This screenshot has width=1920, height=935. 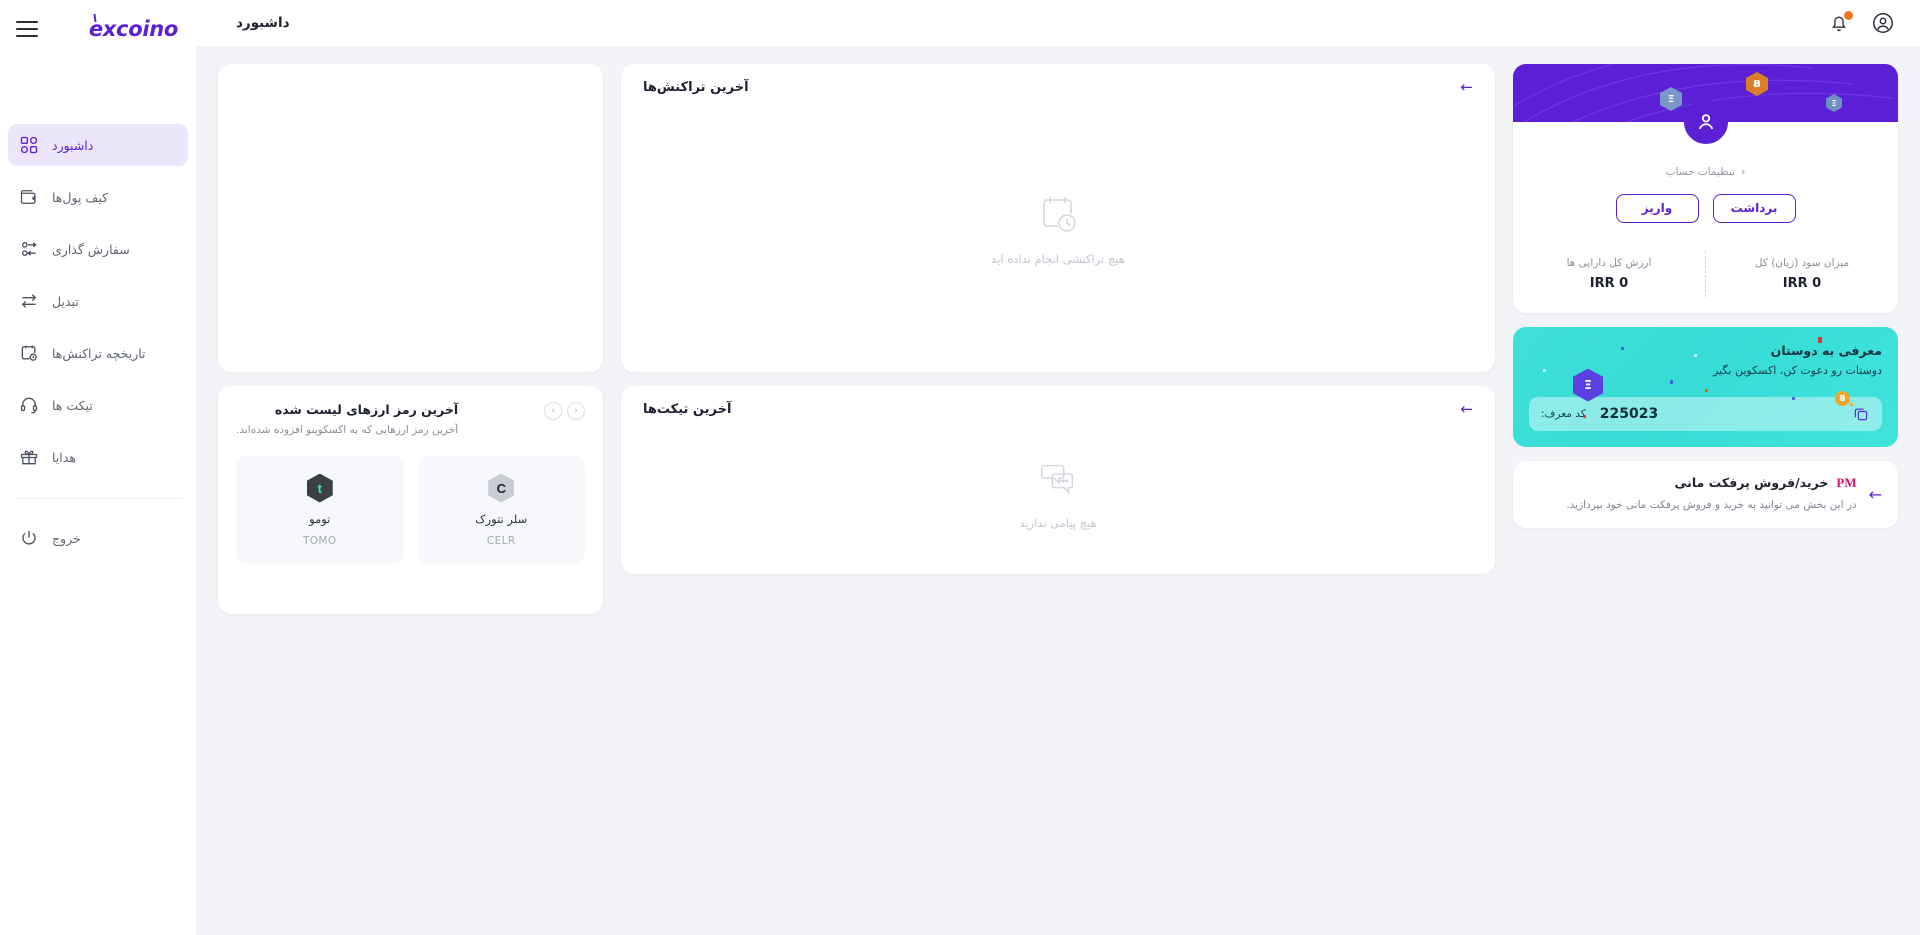 What do you see at coordinates (29, 249) in the screenshot?
I see `orders-icon` at bounding box center [29, 249].